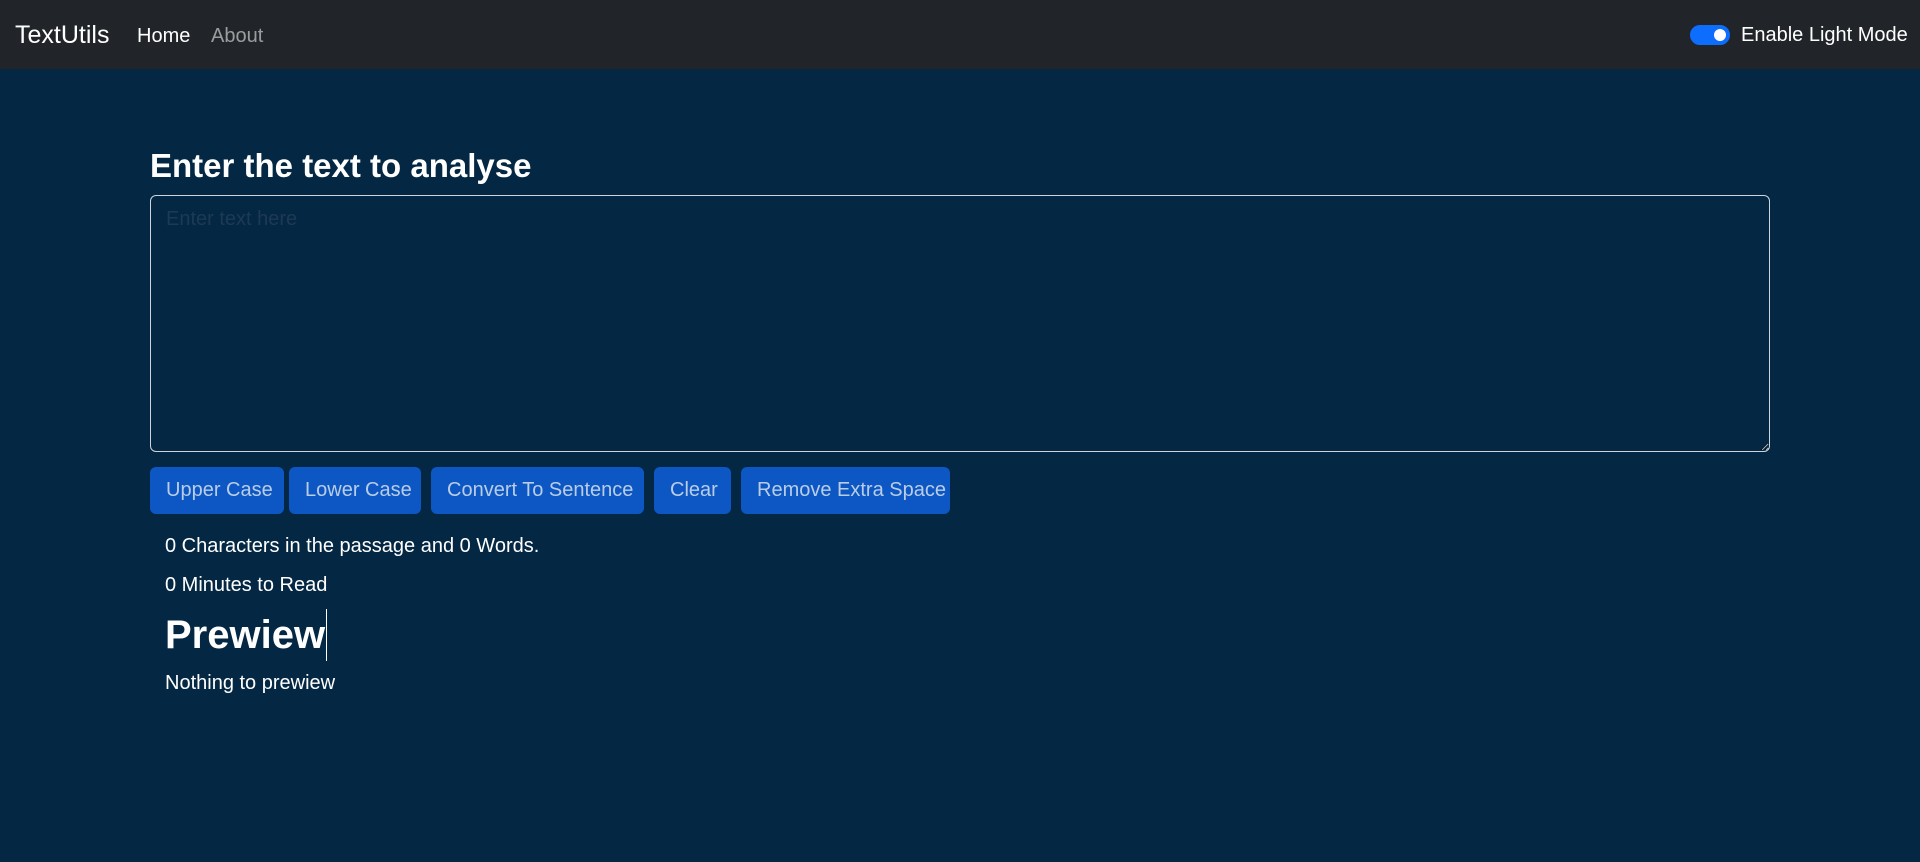 The image size is (1920, 862). I want to click on navbar: TextUtils Home About Enable Light Mode, so click(960, 34).